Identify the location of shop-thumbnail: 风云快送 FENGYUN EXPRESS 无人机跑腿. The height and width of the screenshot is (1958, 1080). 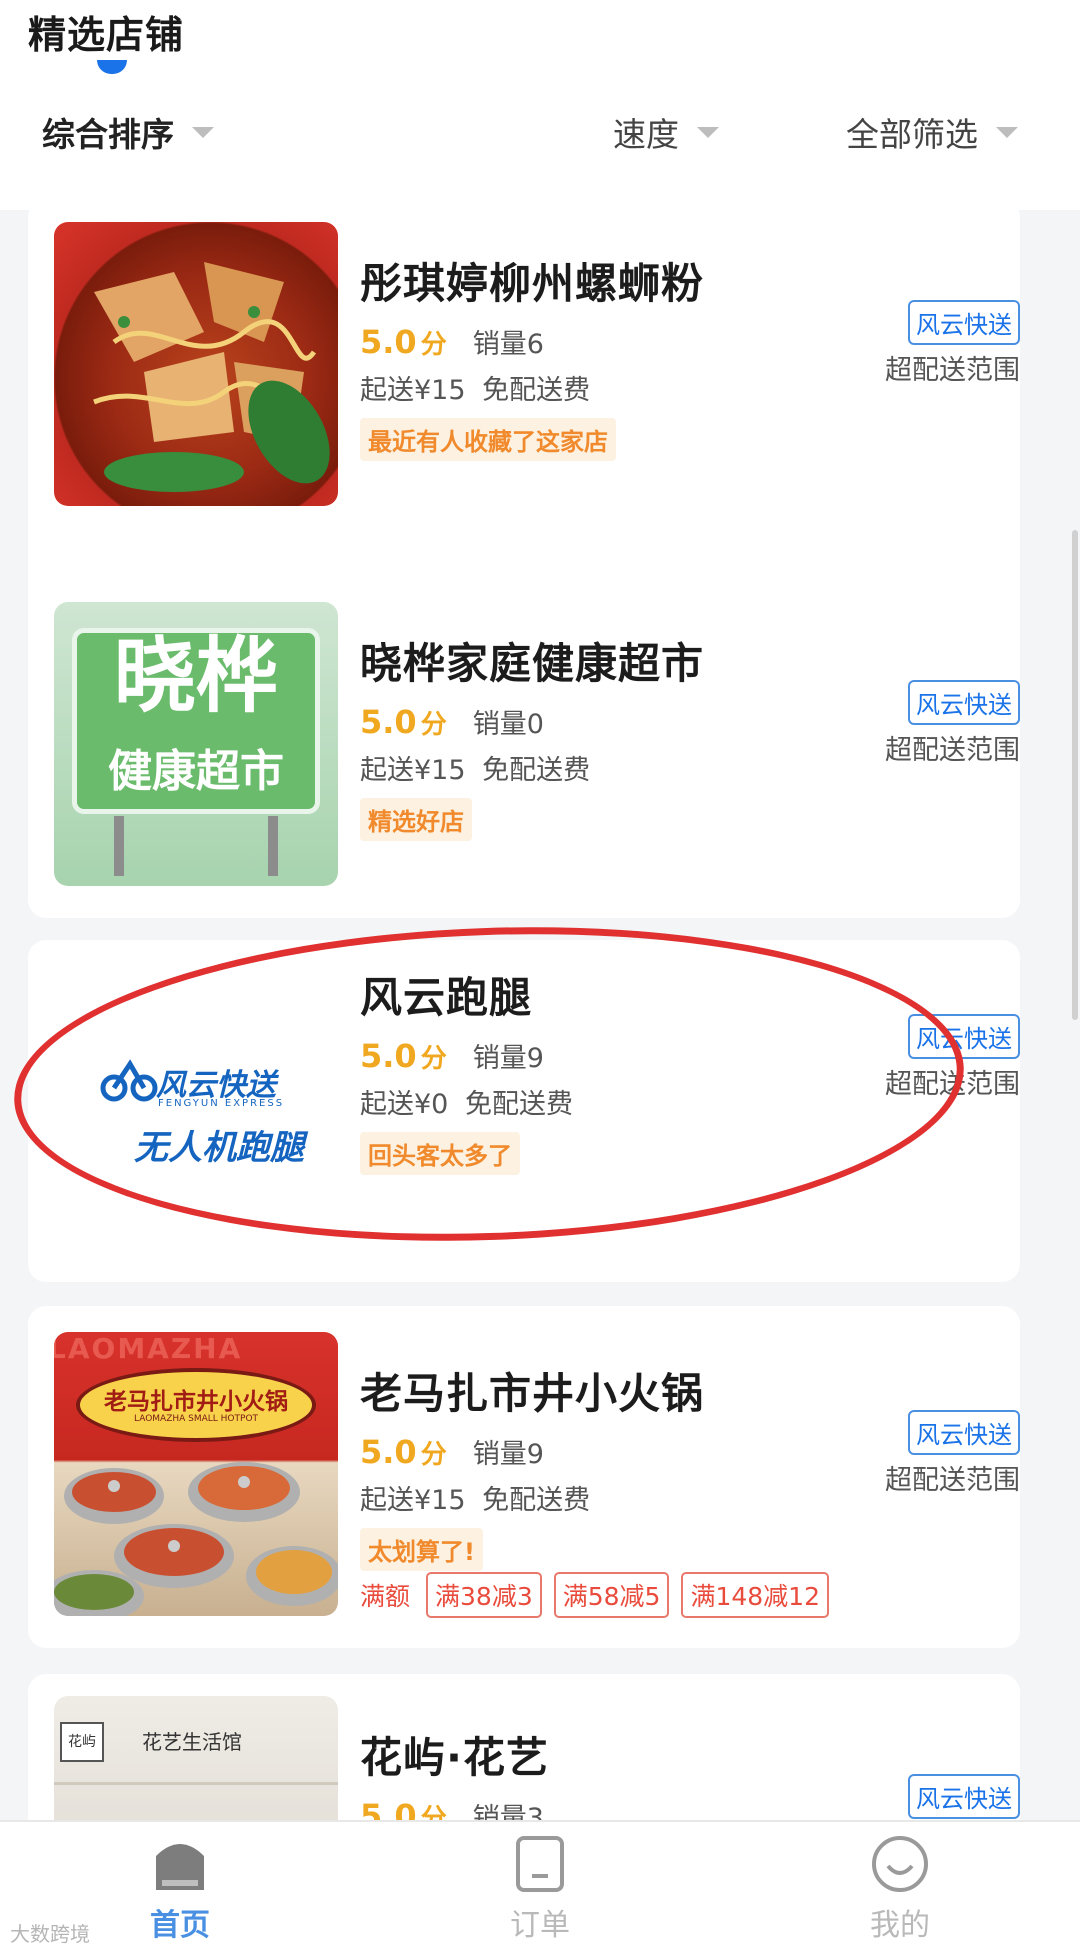
(196, 1108).